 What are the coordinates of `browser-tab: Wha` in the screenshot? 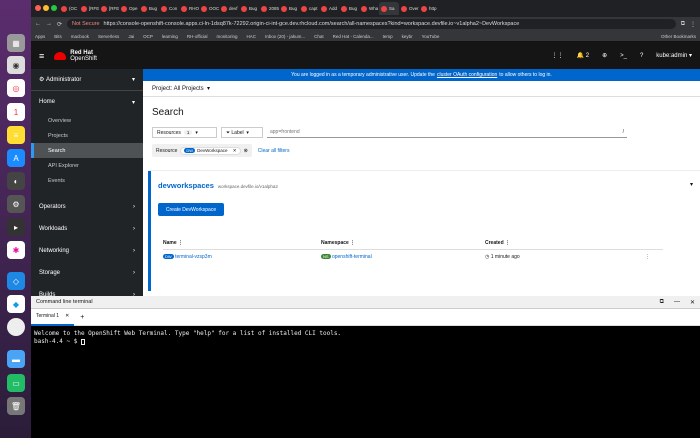 It's located at (369, 8).